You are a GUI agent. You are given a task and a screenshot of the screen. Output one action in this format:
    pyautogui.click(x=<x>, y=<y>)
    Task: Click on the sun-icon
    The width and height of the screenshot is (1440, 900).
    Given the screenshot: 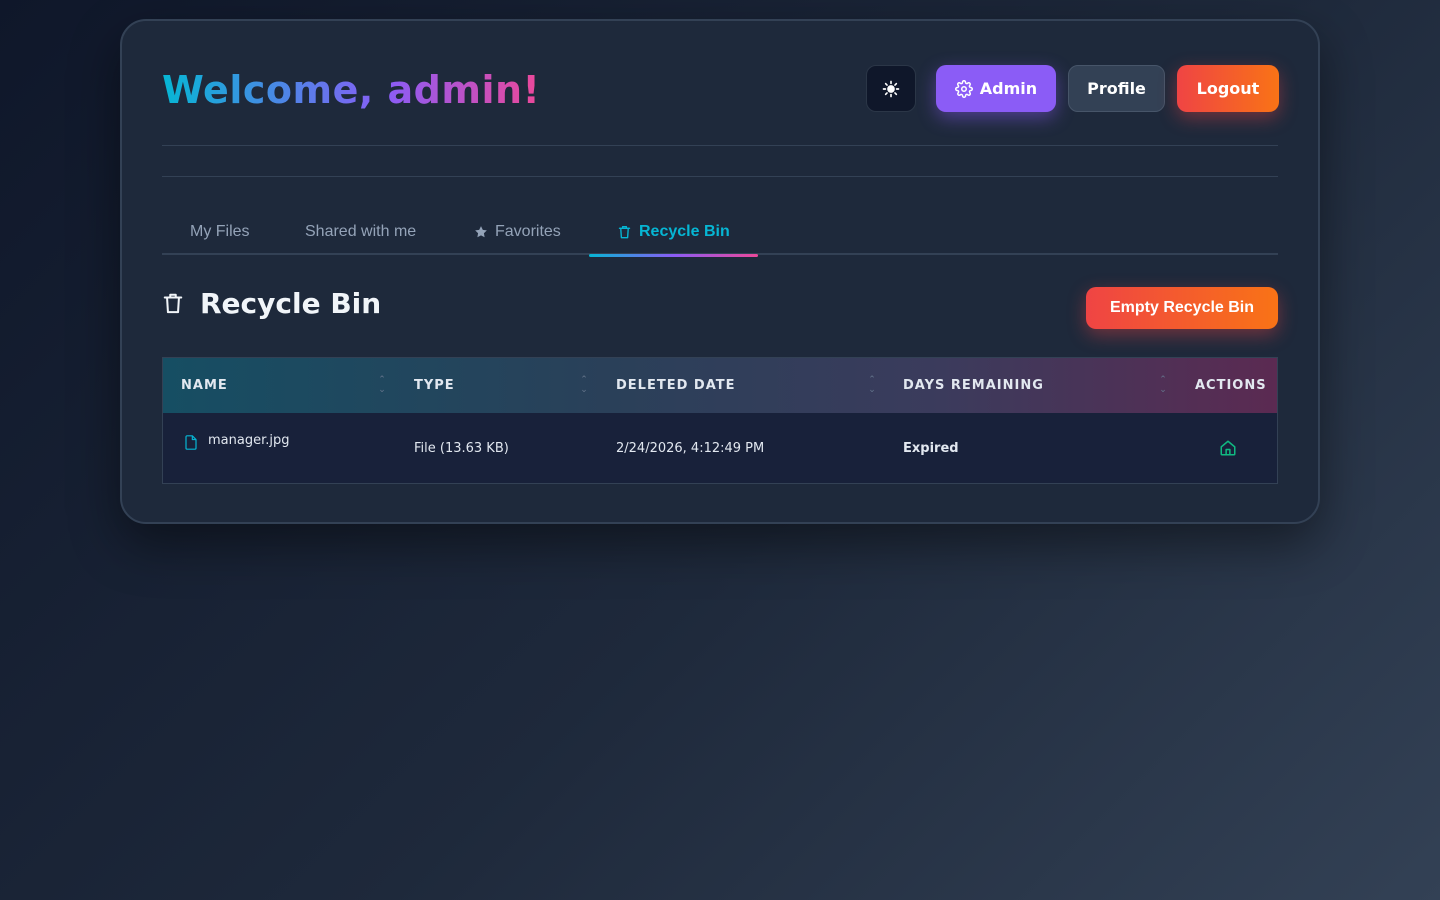 What is the action you would take?
    pyautogui.click(x=891, y=88)
    